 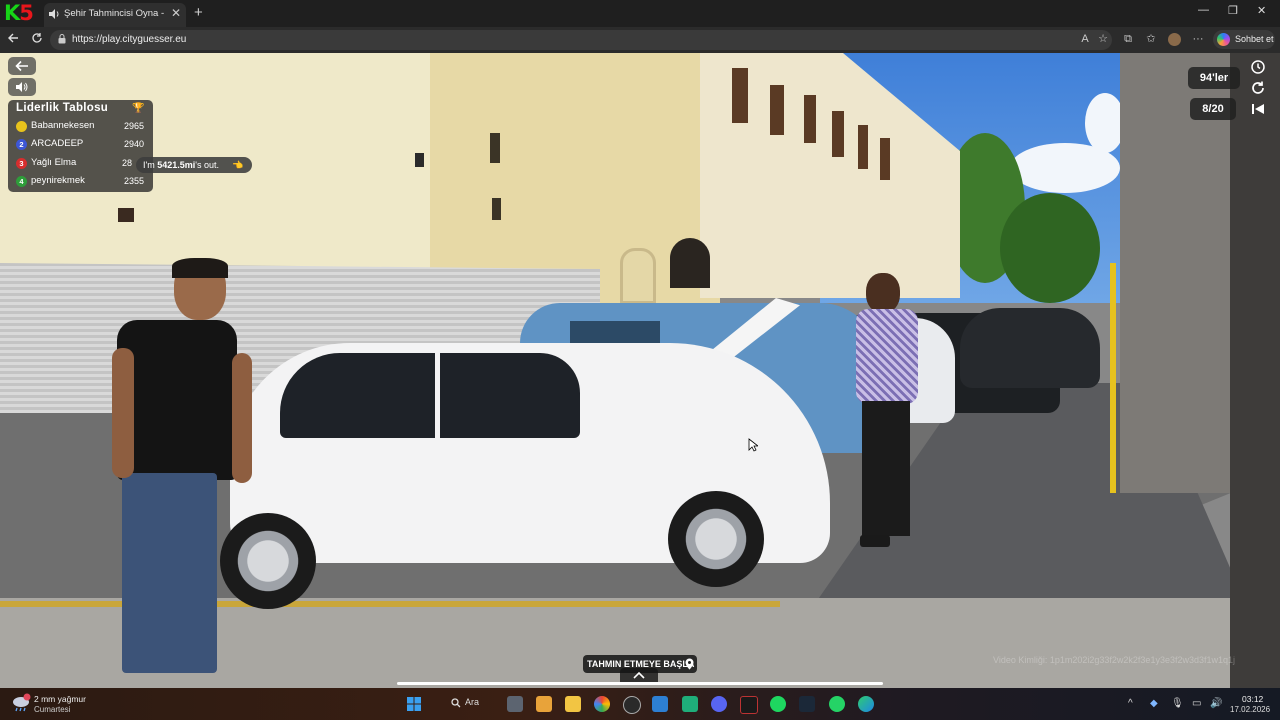 I want to click on discord-icon, so click(x=719, y=704).